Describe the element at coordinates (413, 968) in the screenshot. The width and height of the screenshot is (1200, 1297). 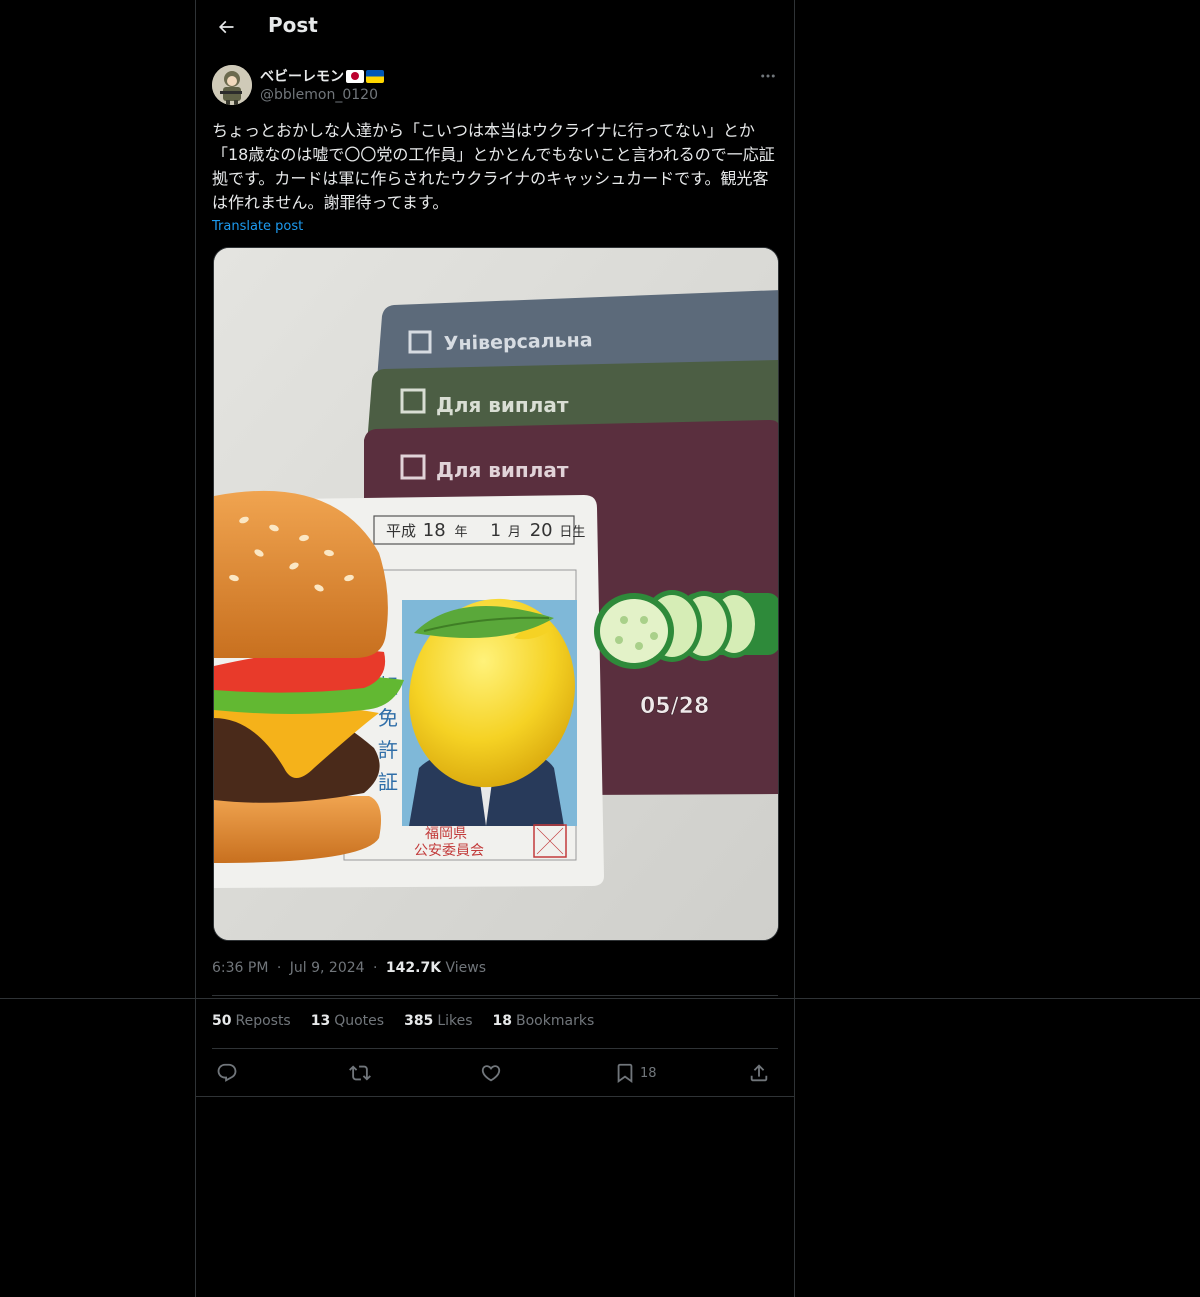
I see `views-count: 142.7K` at that location.